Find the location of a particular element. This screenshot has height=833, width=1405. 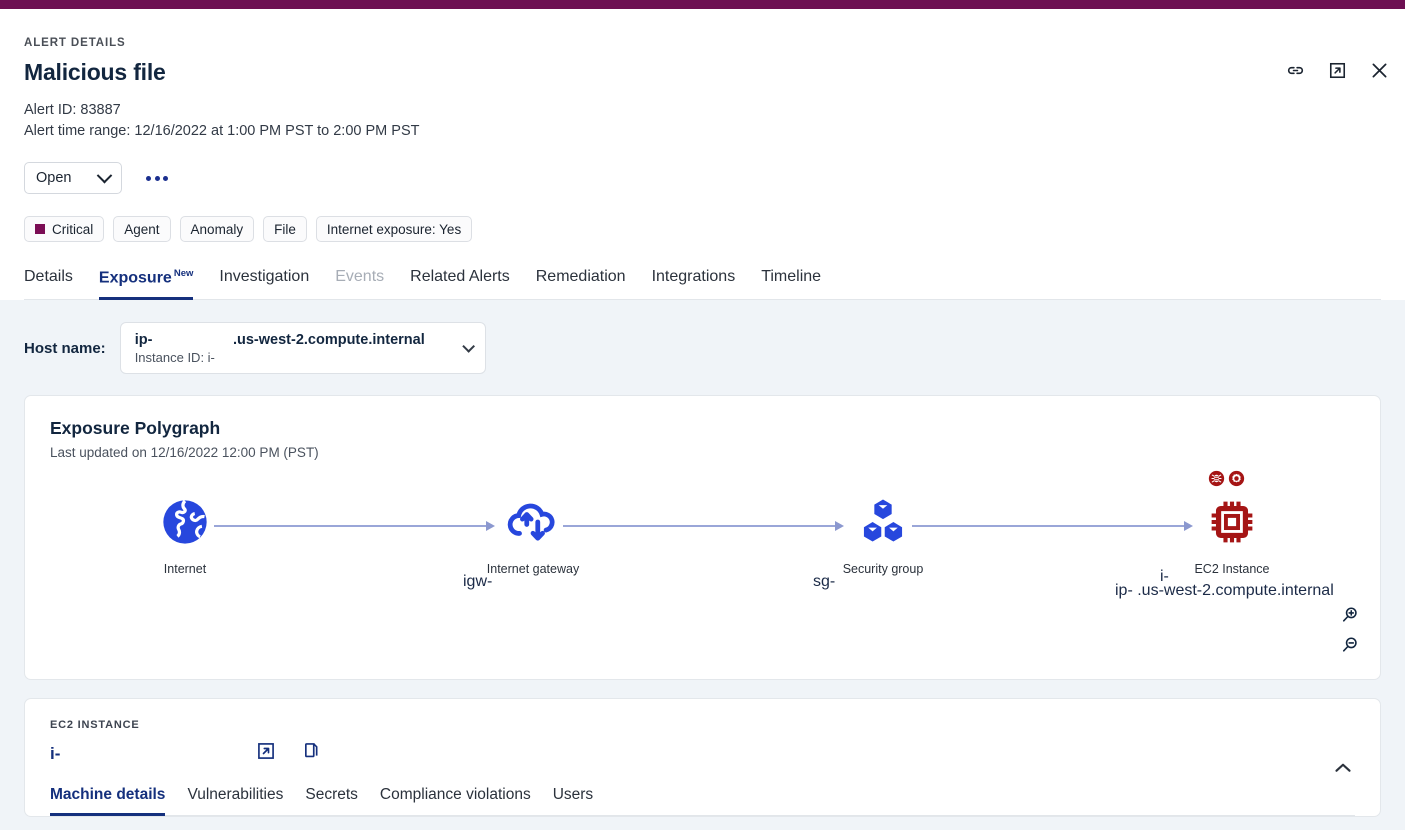

polygraph-node-internet-gateway: Internet gateway is located at coordinates (533, 536).